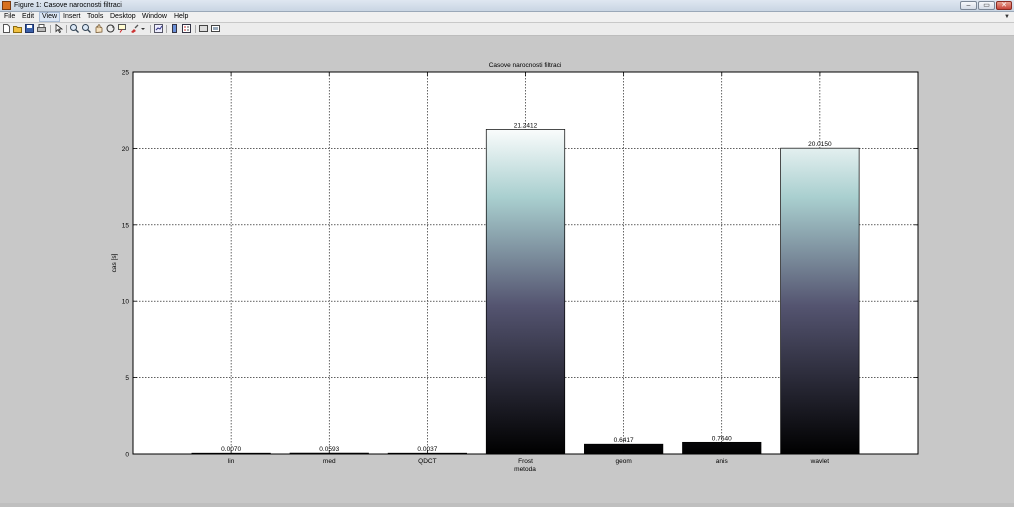 This screenshot has height=507, width=1014. Describe the element at coordinates (158, 28) in the screenshot. I see `link-plot-icon` at that location.